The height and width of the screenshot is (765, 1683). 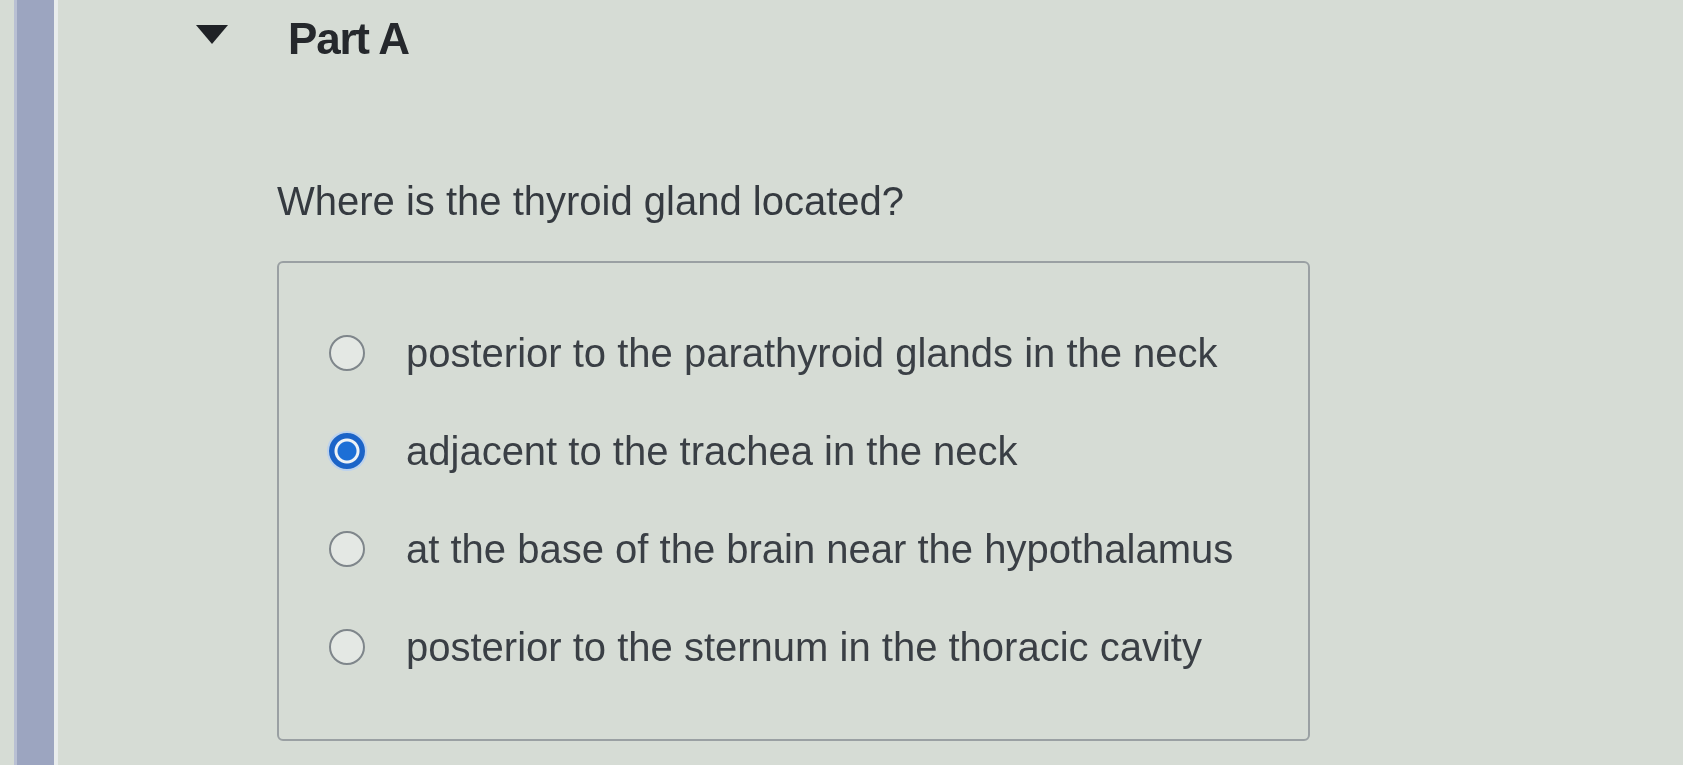 I want to click on section-title: Part A, so click(x=348, y=39).